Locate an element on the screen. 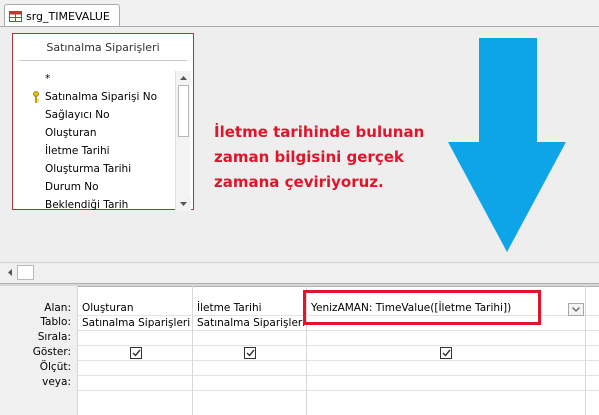 The image size is (599, 415). tab-label: srg_TIMEVALUE is located at coordinates (68, 16).